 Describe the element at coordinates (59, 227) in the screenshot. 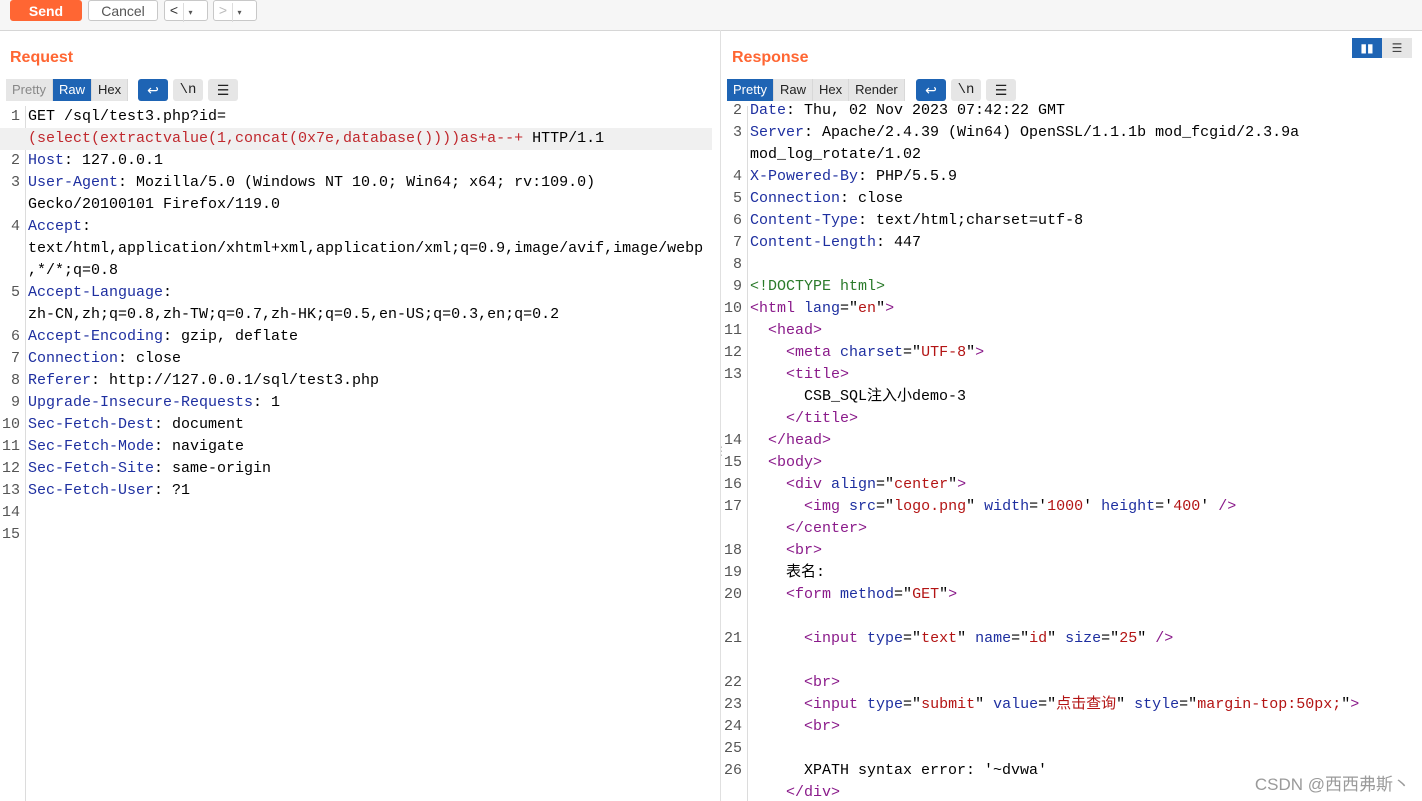

I see `line-text: Accept:` at that location.